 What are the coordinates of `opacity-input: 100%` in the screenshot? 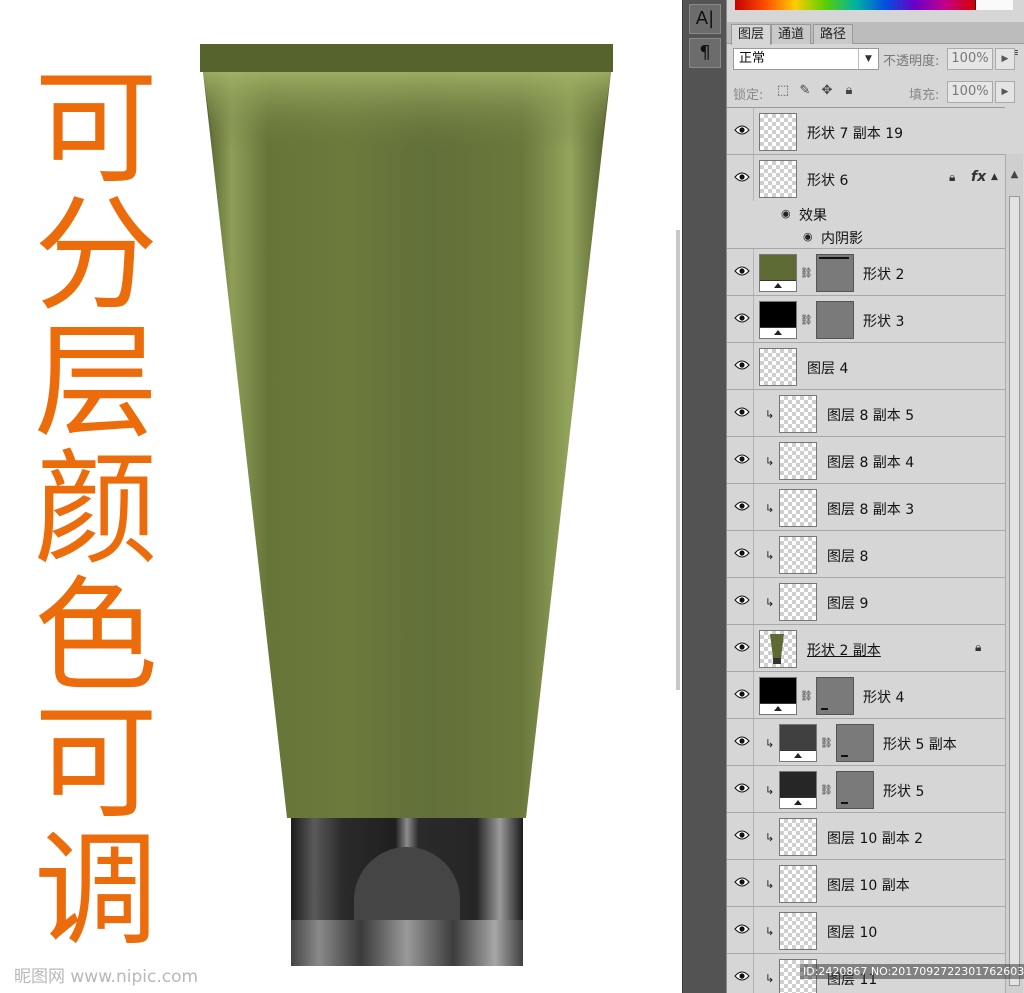 It's located at (970, 59).